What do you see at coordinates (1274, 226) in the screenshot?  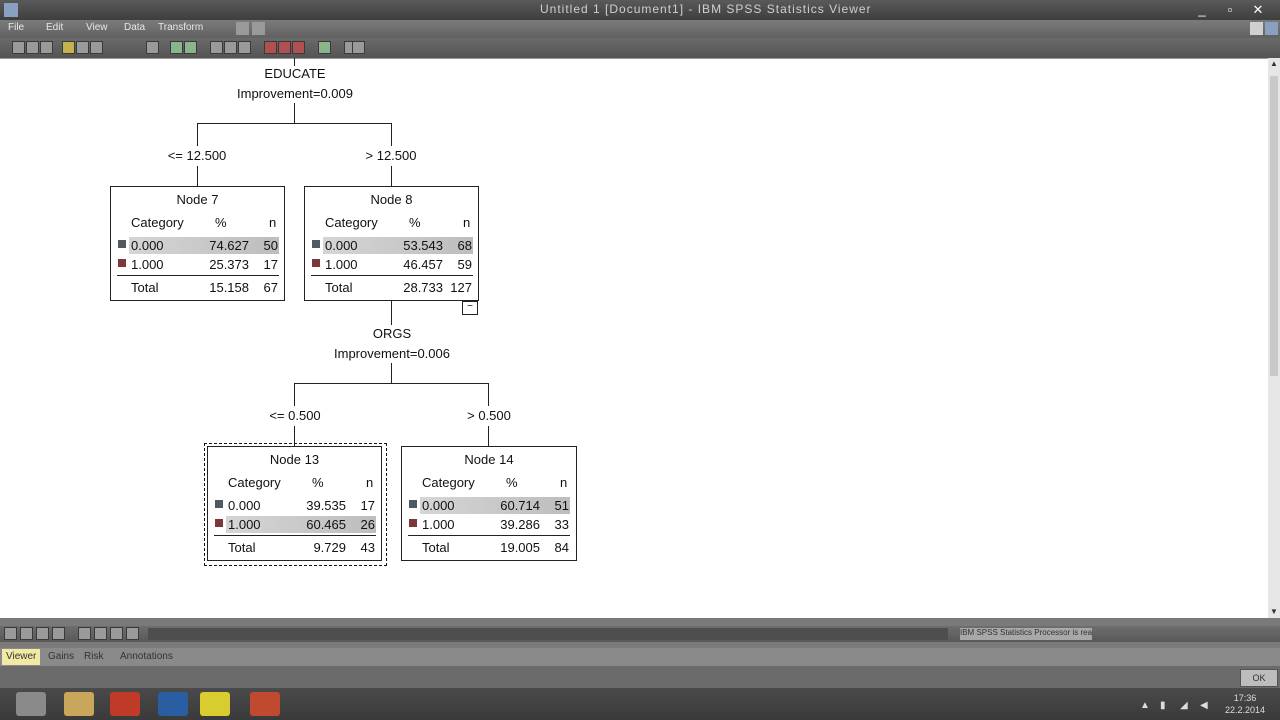 I see `scroll-thumb` at bounding box center [1274, 226].